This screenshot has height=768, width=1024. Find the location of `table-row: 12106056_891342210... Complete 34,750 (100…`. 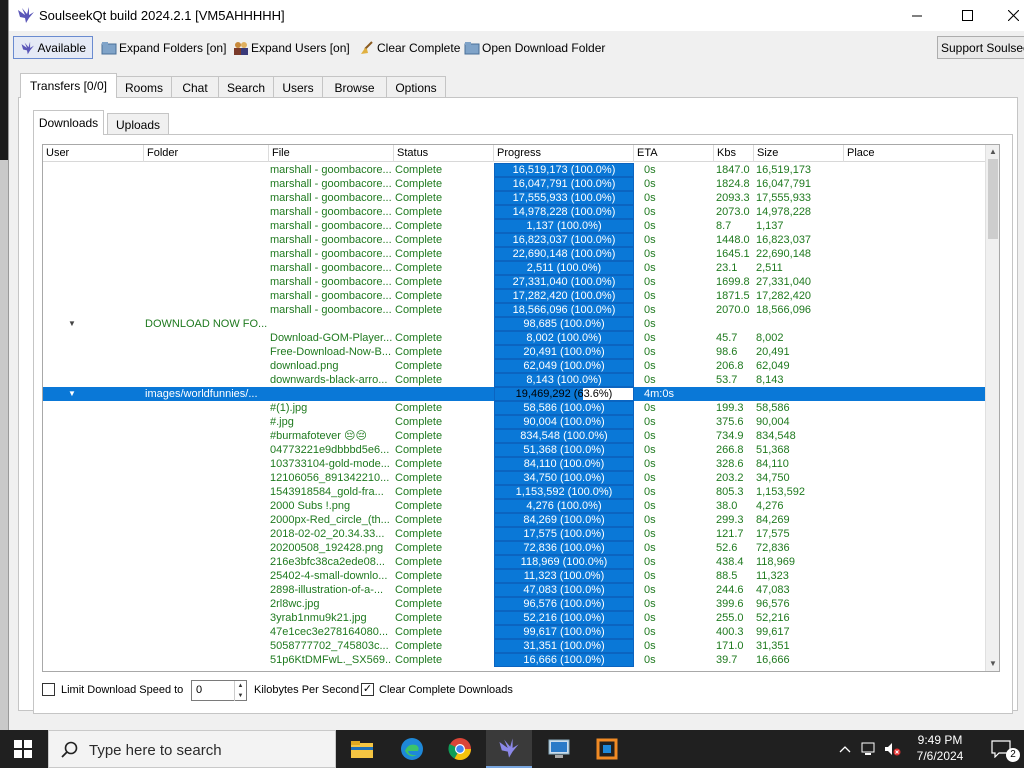

table-row: 12106056_891342210... Complete 34,750 (100… is located at coordinates (514, 478).